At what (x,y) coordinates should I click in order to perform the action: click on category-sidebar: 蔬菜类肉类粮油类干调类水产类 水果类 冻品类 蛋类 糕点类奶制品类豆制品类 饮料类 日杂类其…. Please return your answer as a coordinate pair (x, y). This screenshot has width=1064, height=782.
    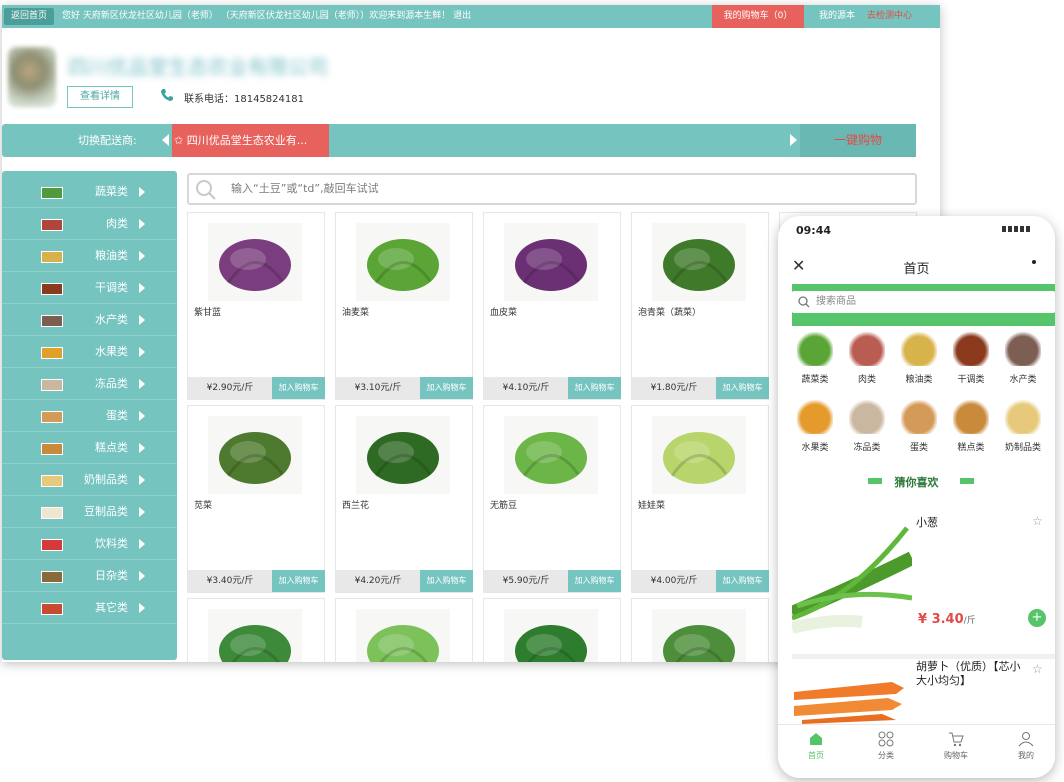
    Looking at the image, I should click on (89, 415).